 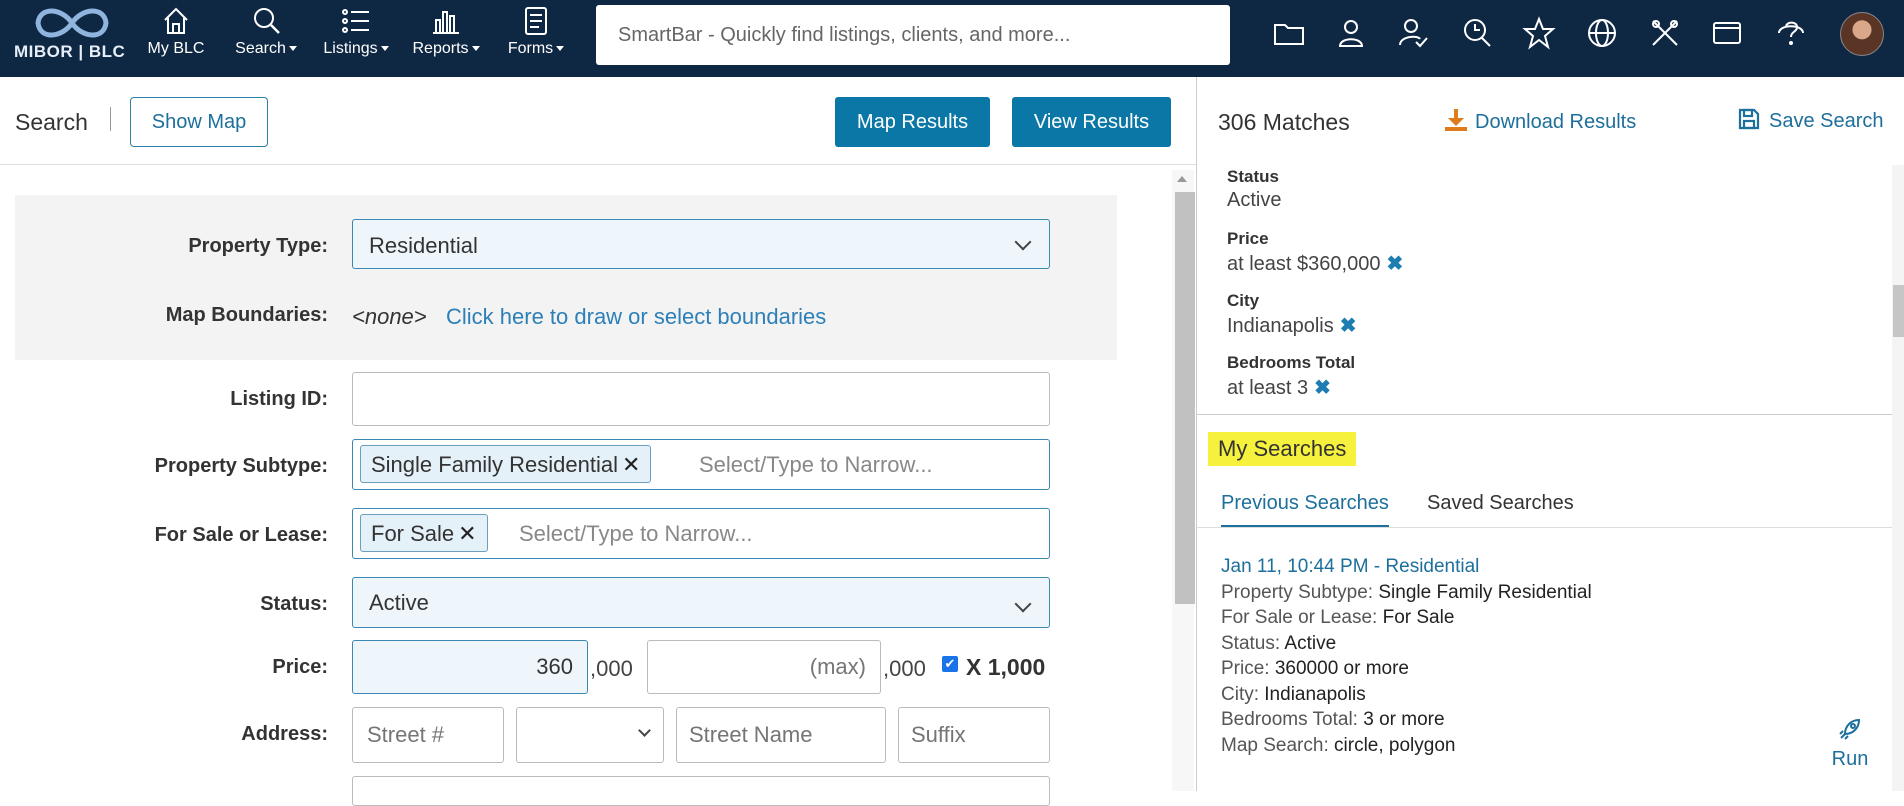 I want to click on criteria-value-bedrooms: at least 3 ✖, so click(x=1279, y=387).